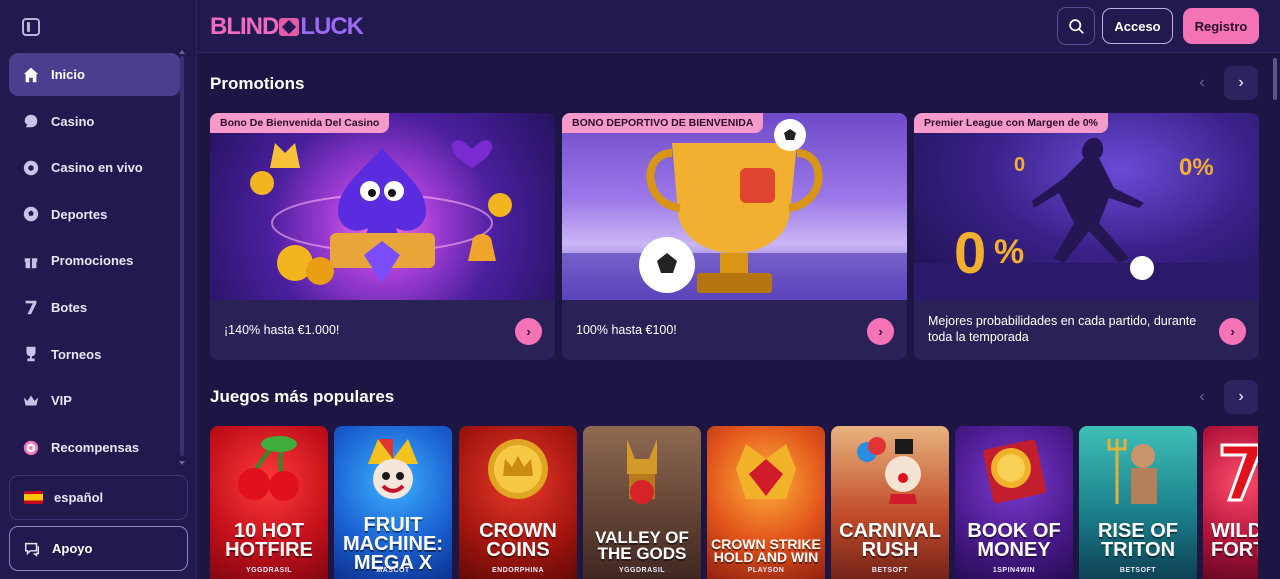  What do you see at coordinates (1202, 83) in the screenshot?
I see `promotions-prev-button: ‹` at bounding box center [1202, 83].